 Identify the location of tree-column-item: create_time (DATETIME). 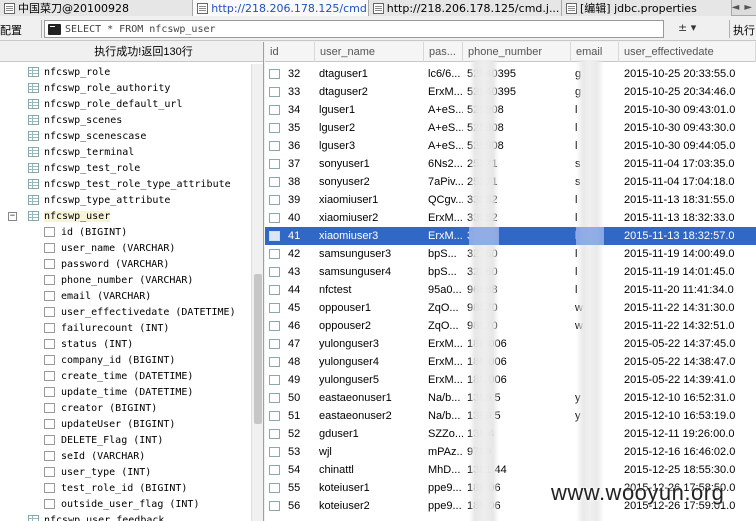
(125, 376).